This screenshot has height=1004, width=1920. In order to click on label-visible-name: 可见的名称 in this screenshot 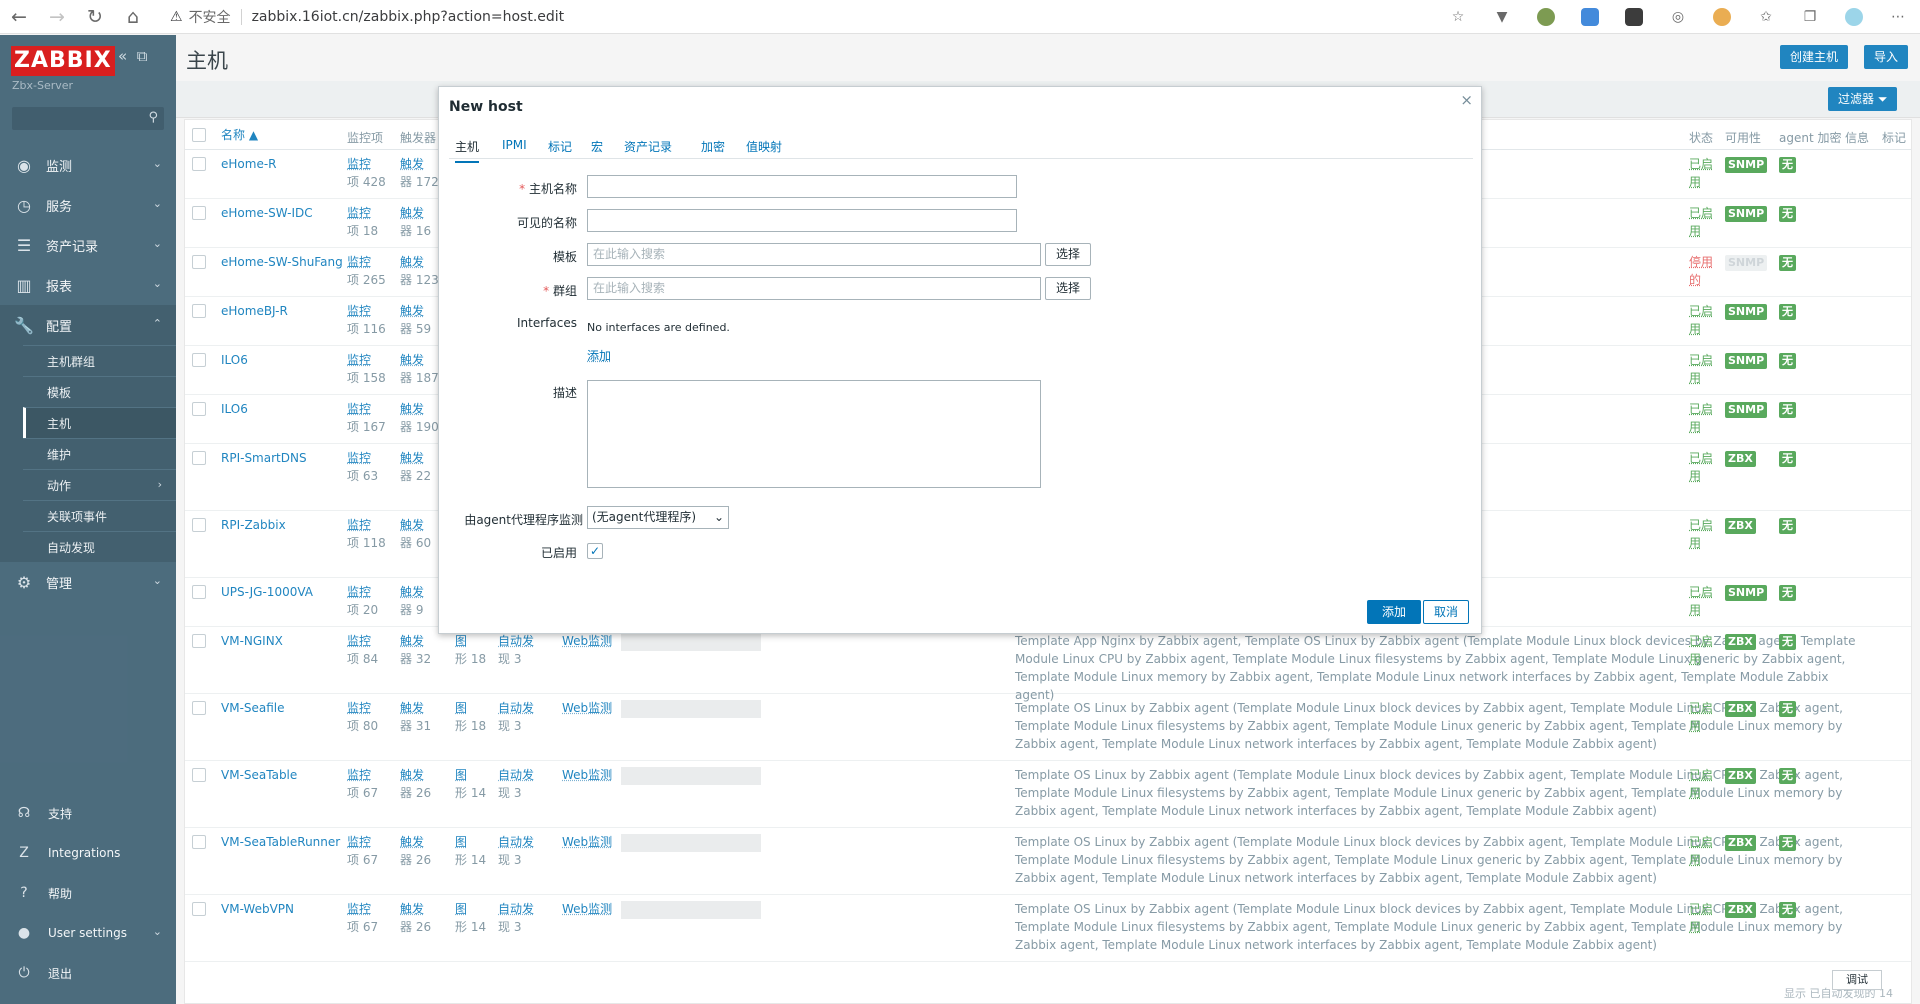, I will do `click(546, 223)`.